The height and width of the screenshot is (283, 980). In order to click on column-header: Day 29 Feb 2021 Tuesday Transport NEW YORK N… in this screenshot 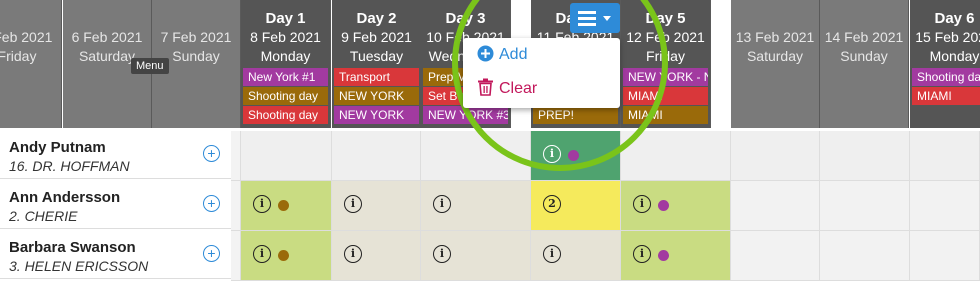, I will do `click(377, 64)`.